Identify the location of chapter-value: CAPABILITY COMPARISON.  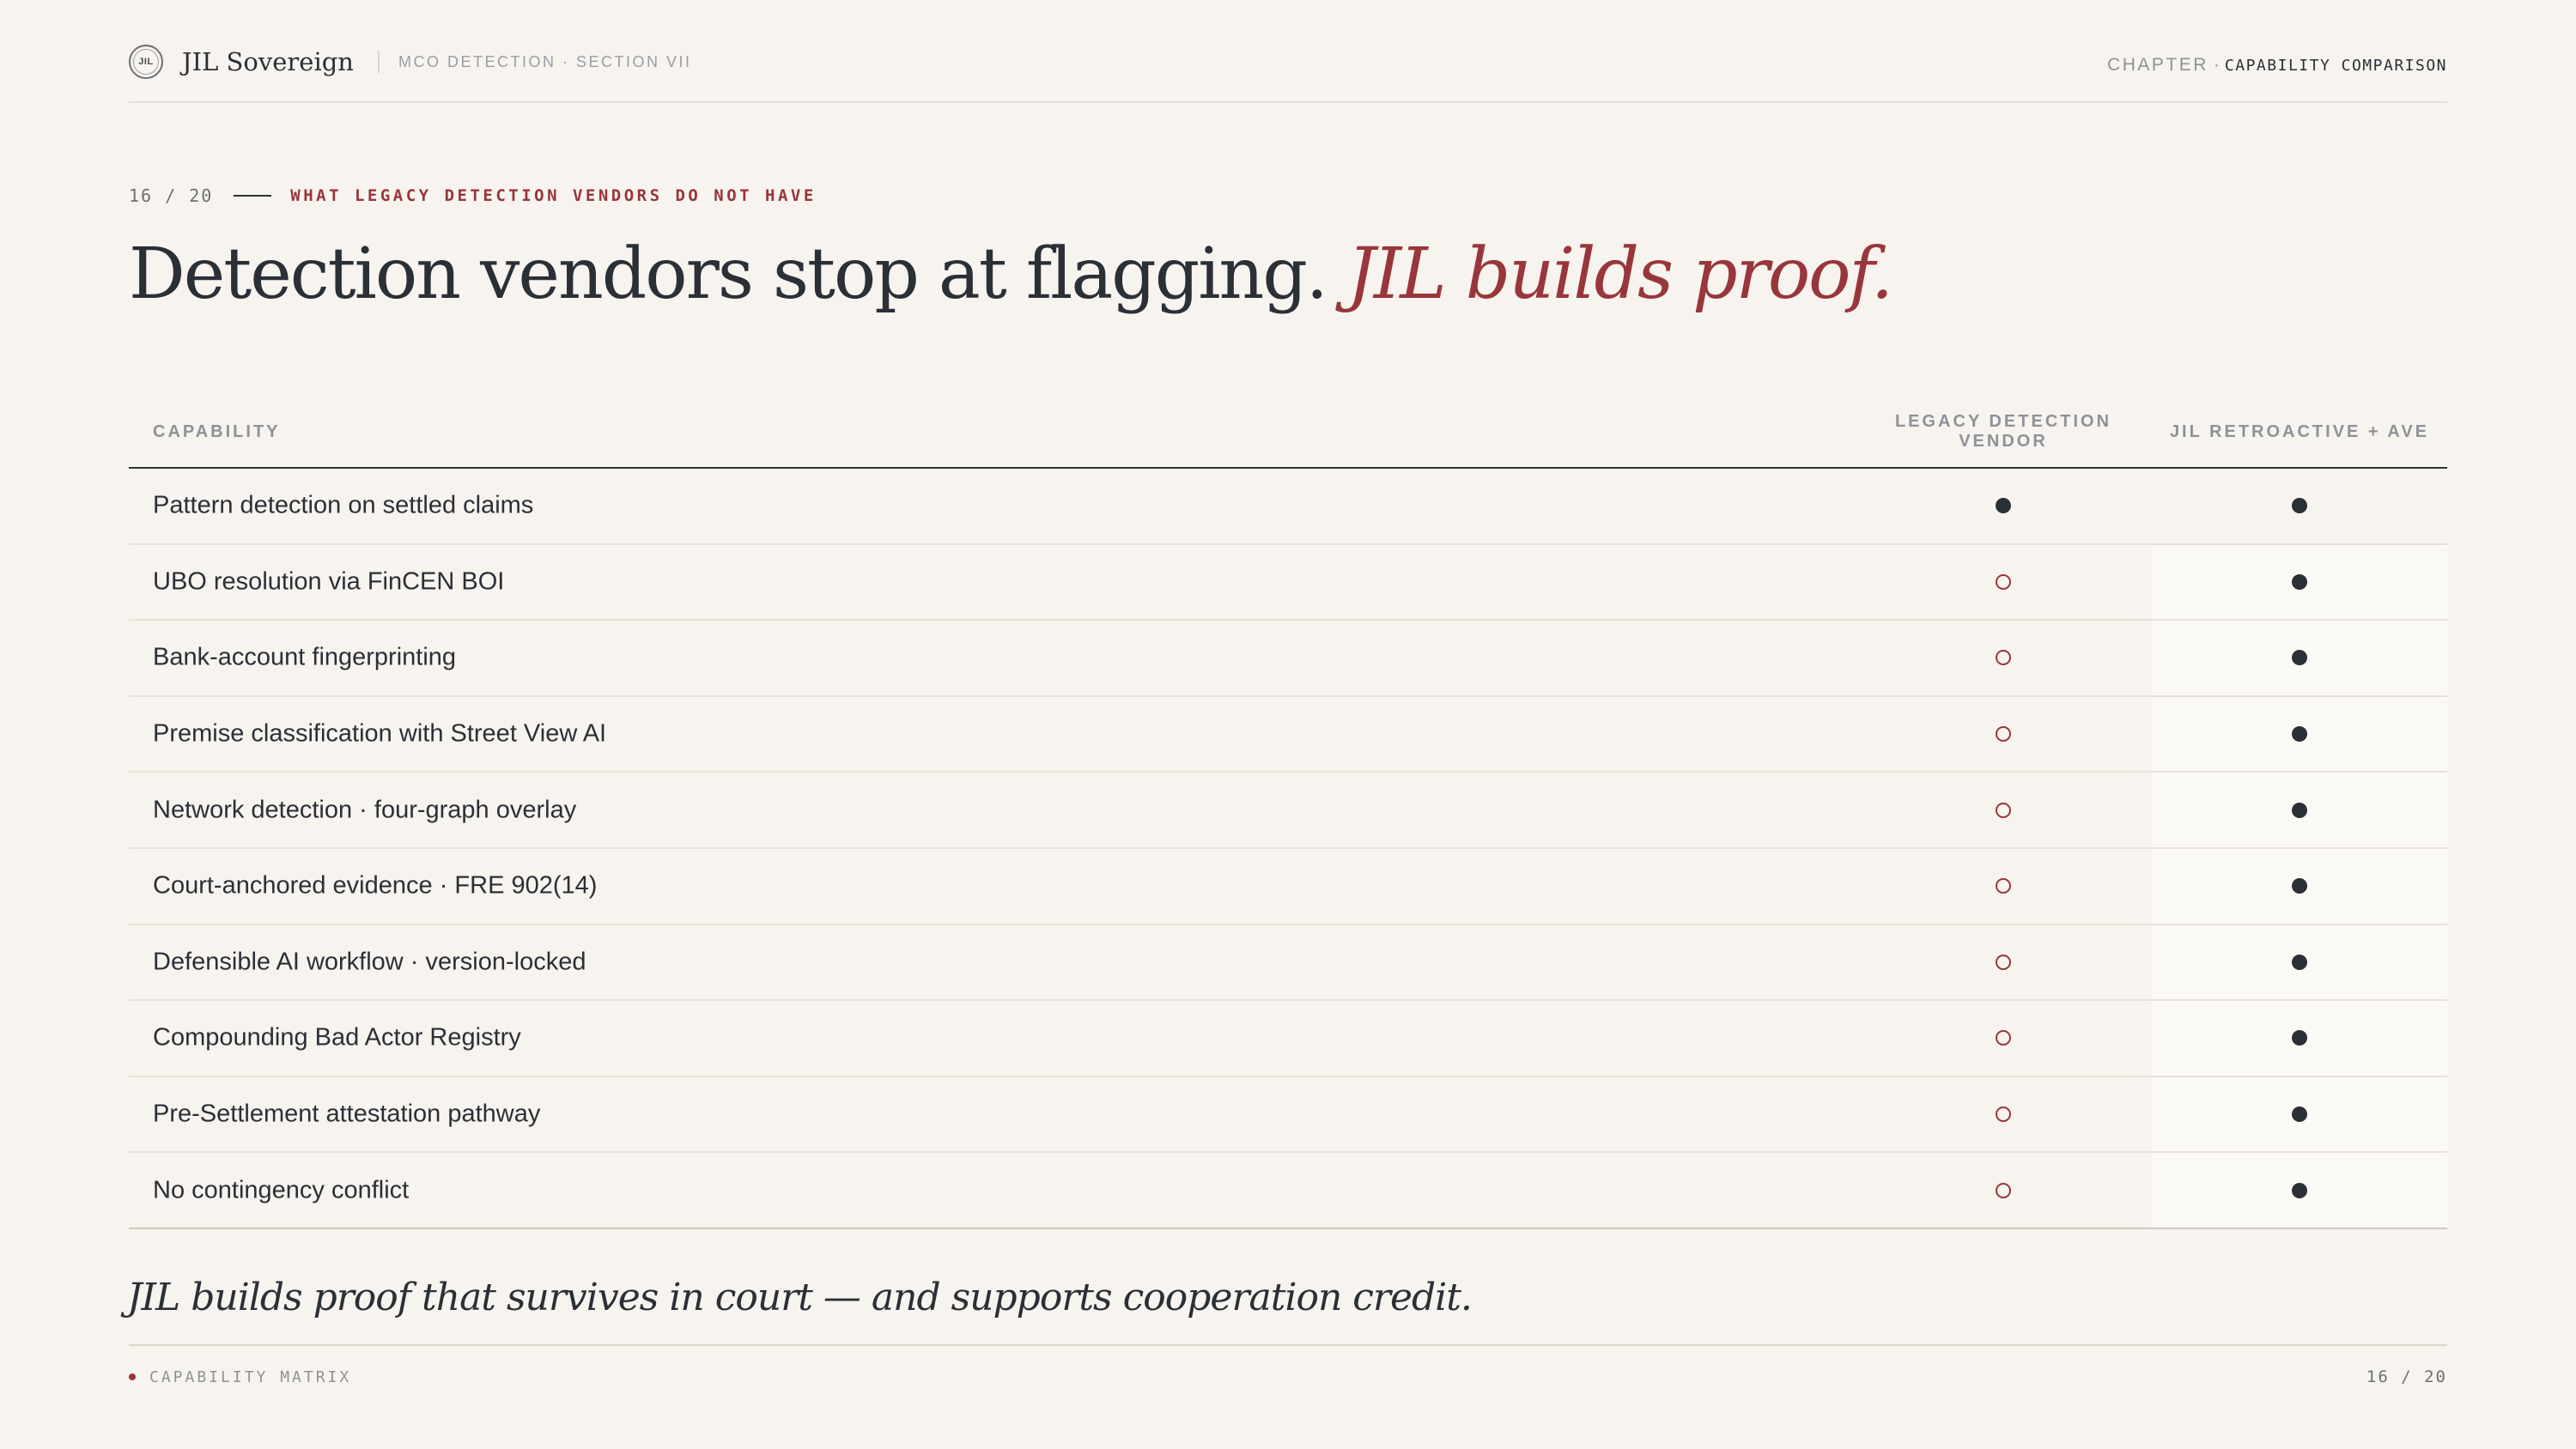
(2335, 65).